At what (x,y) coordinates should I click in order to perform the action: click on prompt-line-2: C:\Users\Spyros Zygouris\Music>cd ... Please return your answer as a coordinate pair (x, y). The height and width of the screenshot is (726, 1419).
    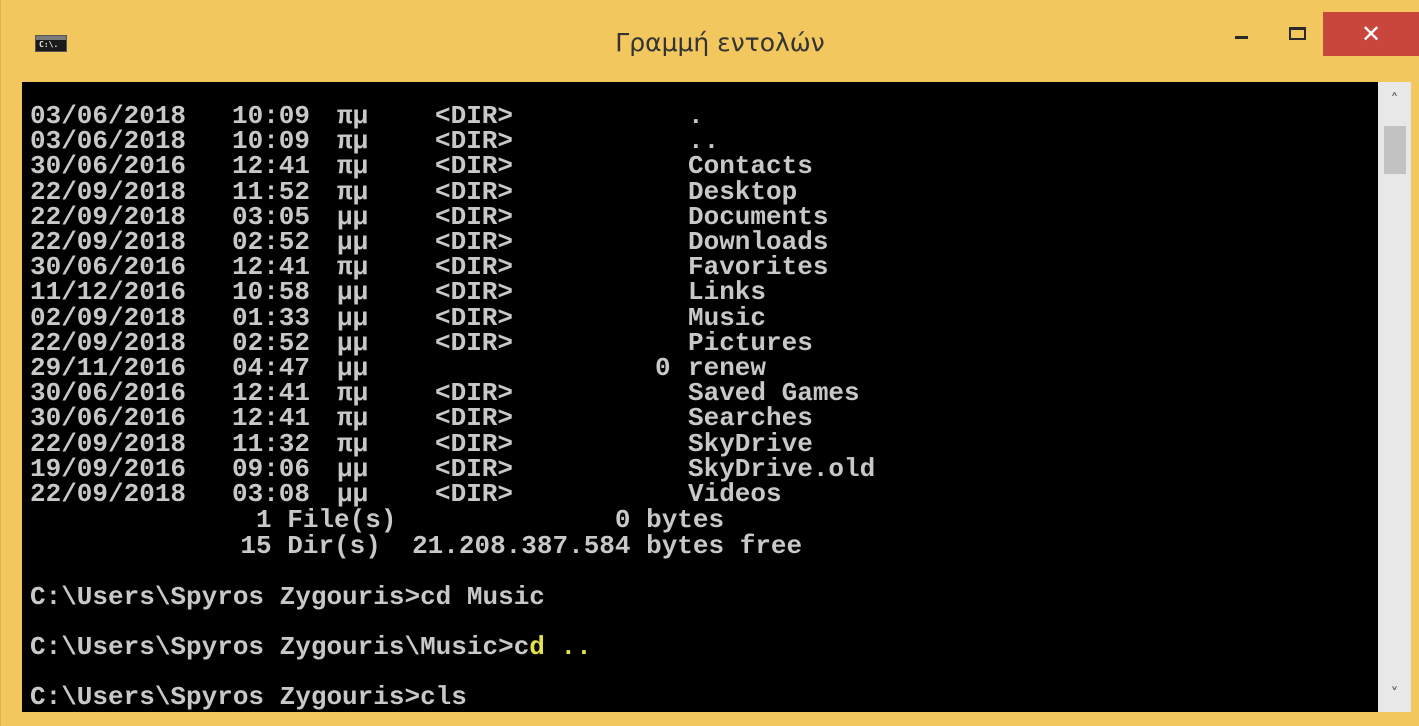
    Looking at the image, I should click on (311, 647).